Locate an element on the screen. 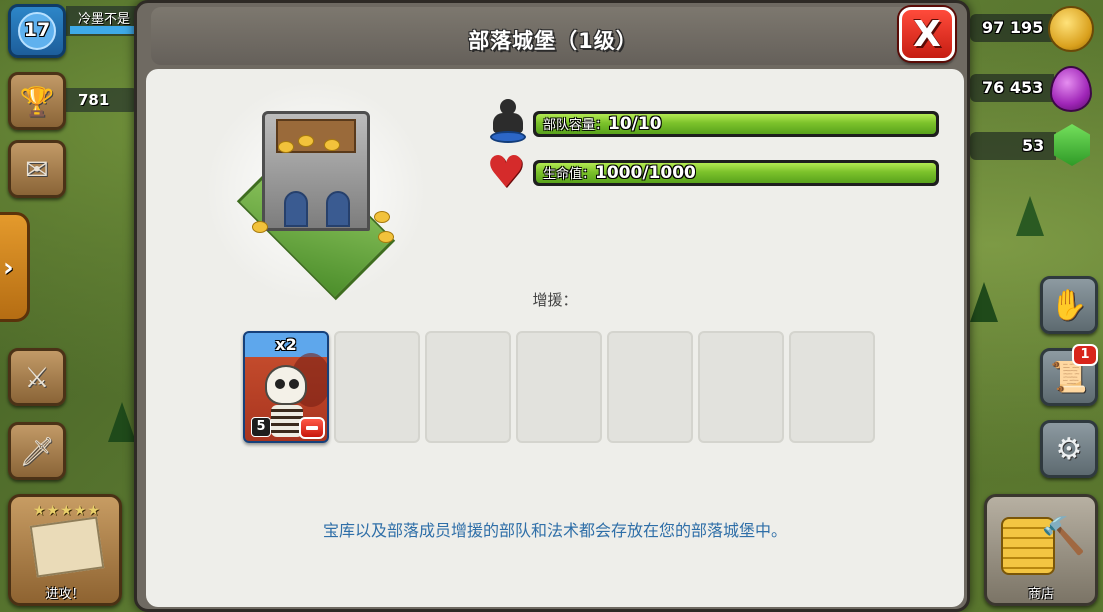 The image size is (1103, 612). trophy-button: 🏆 is located at coordinates (37, 101).